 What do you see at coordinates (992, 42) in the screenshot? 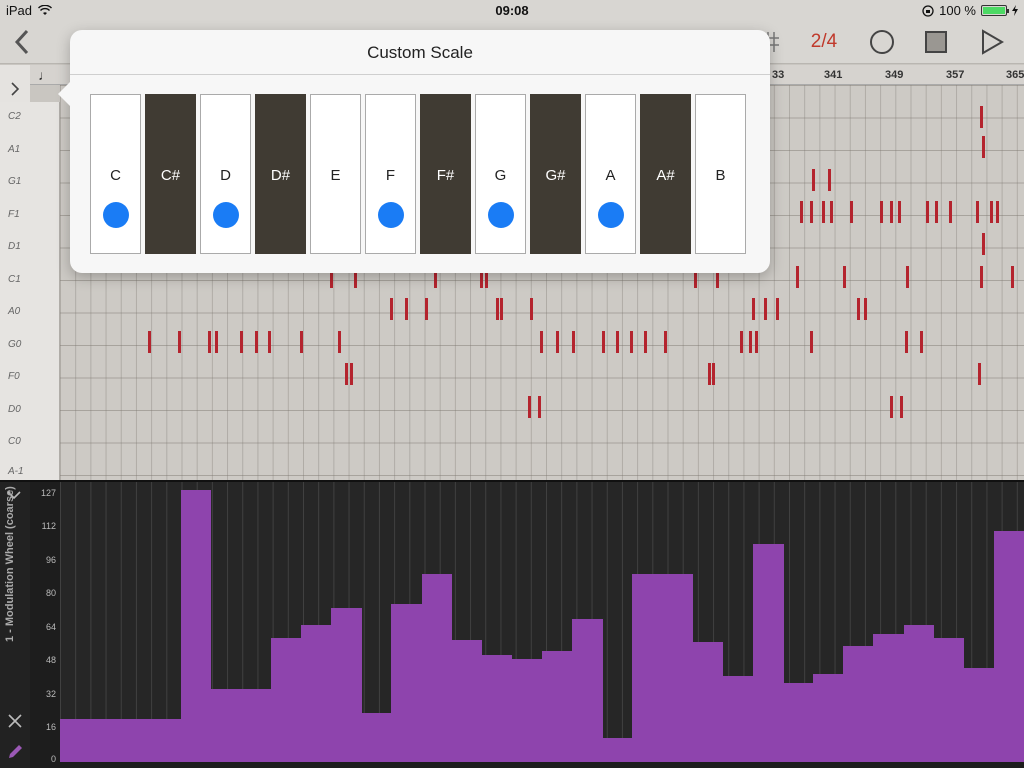
I see `play-button` at bounding box center [992, 42].